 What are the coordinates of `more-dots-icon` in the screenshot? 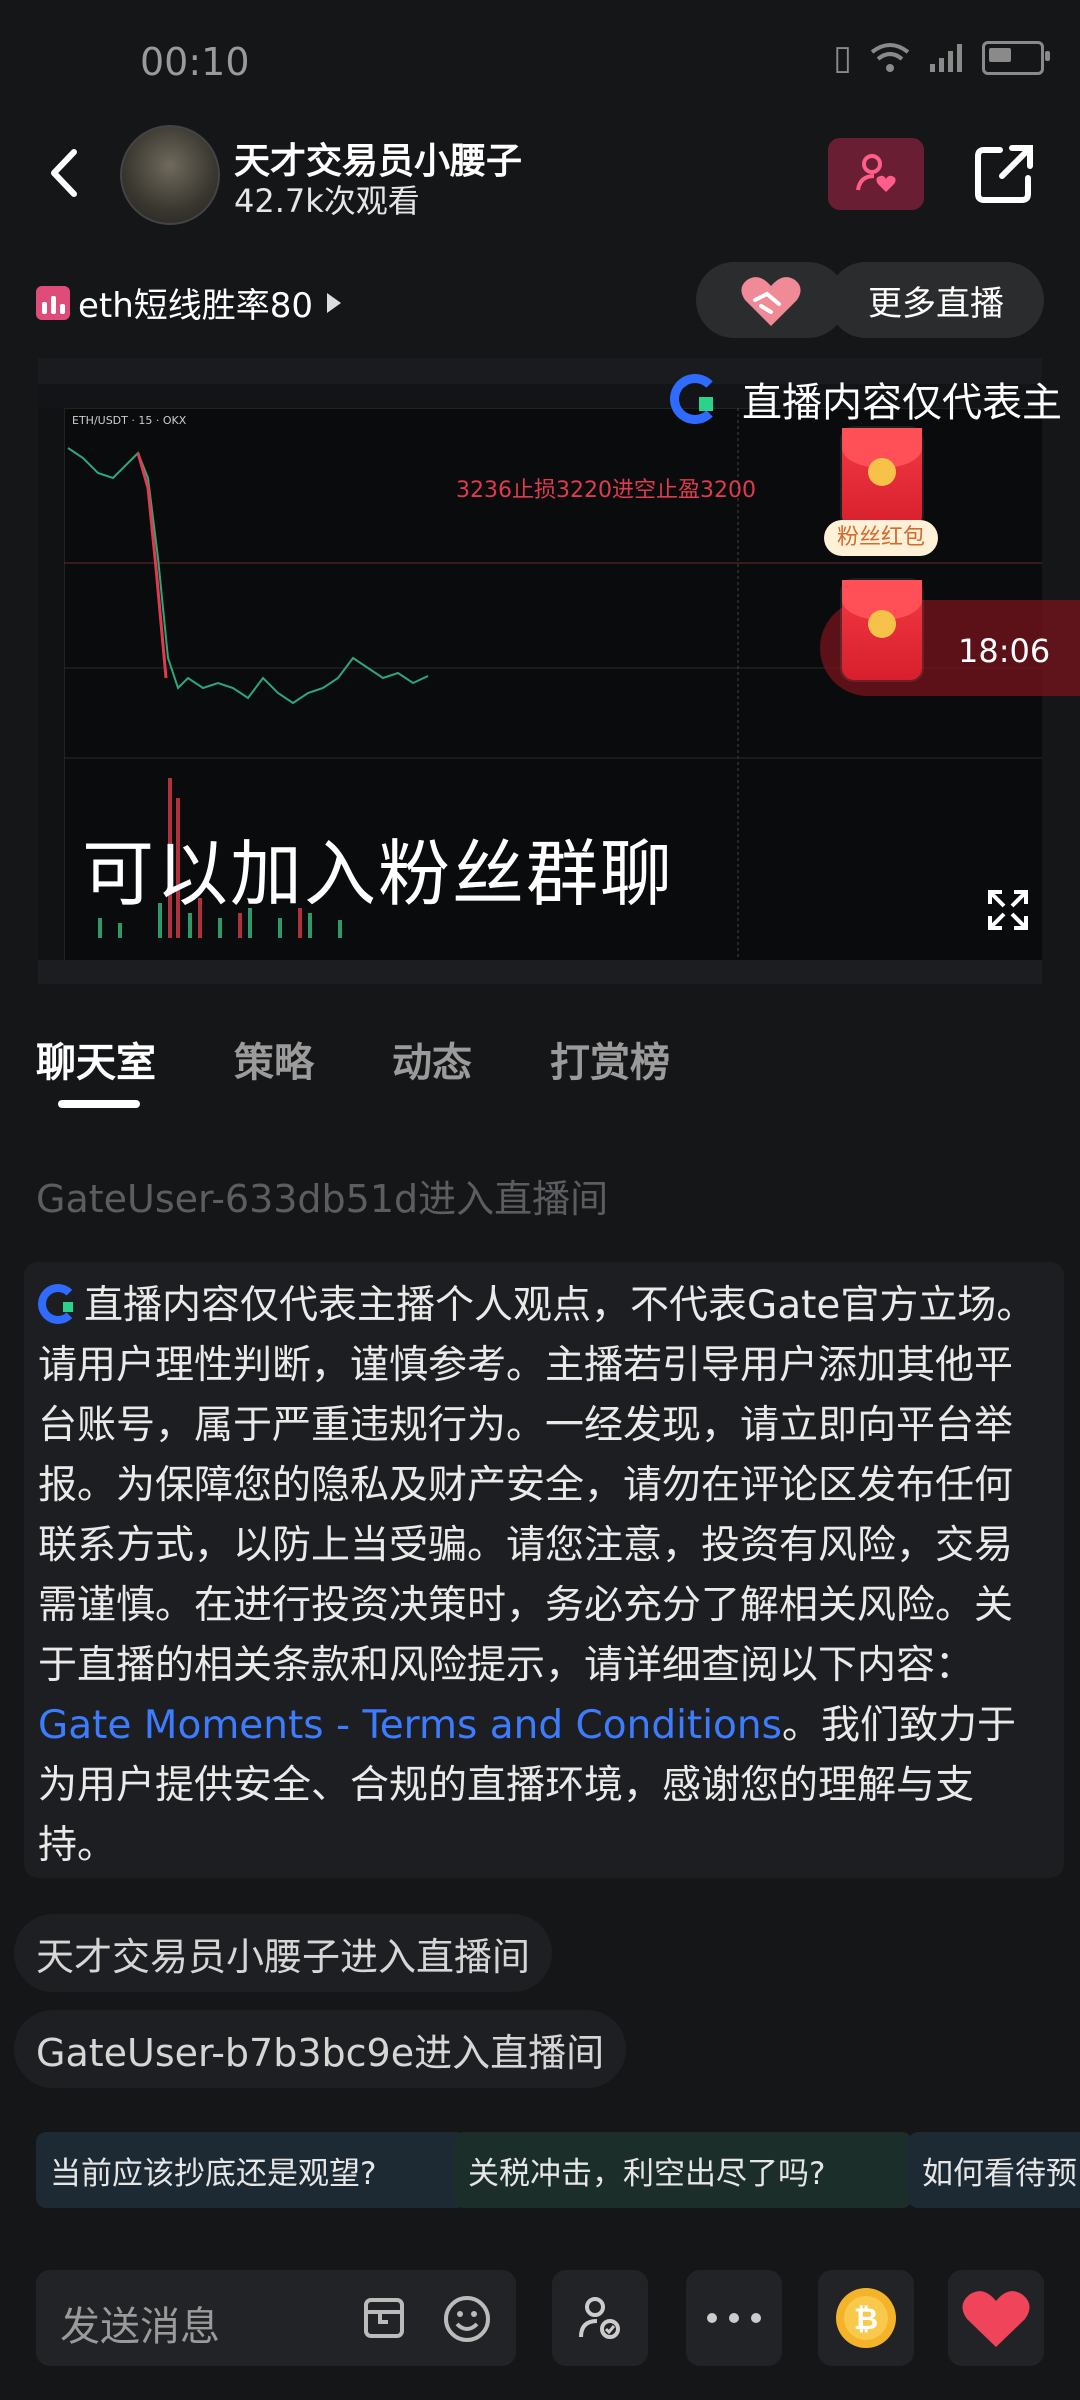 It's located at (734, 2318).